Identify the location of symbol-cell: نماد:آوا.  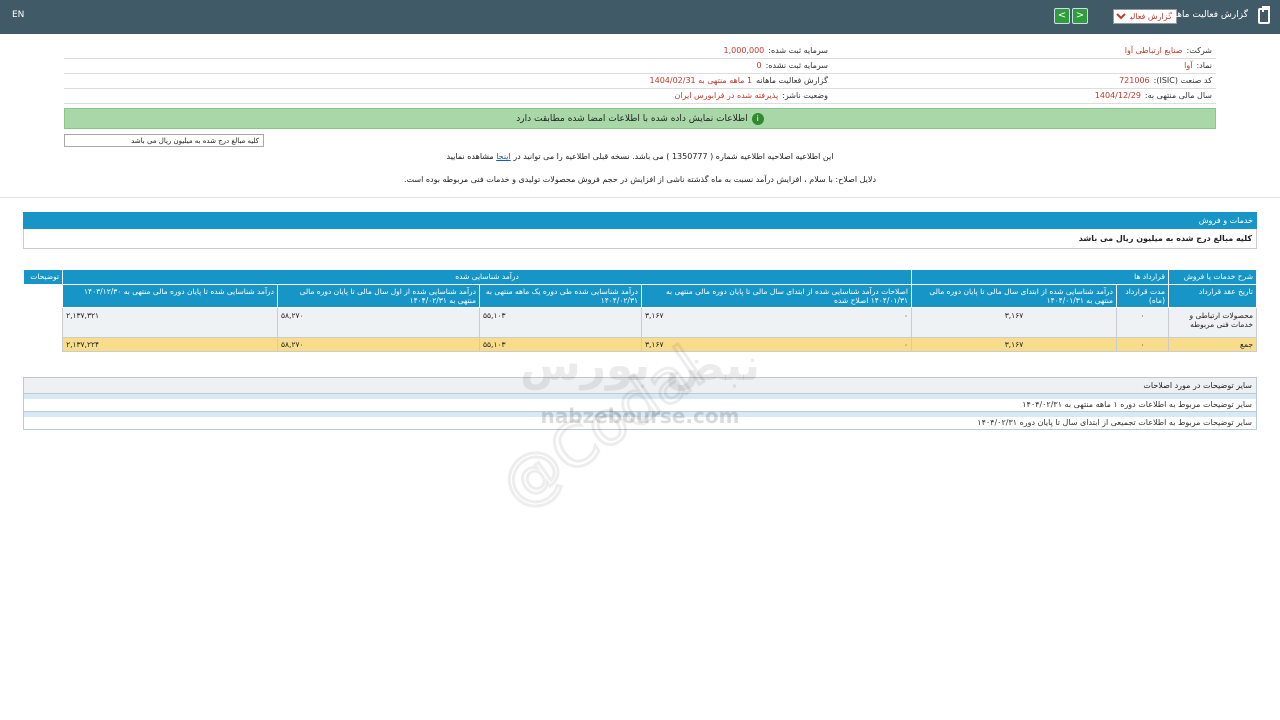
(1024, 66).